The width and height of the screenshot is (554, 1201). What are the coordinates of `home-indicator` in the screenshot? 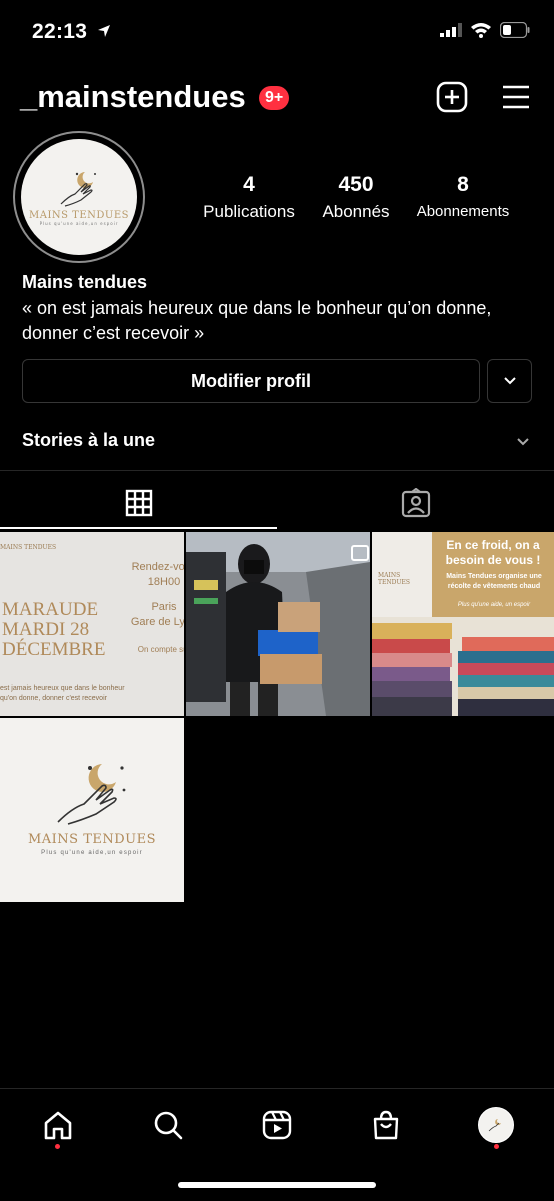 It's located at (277, 1185).